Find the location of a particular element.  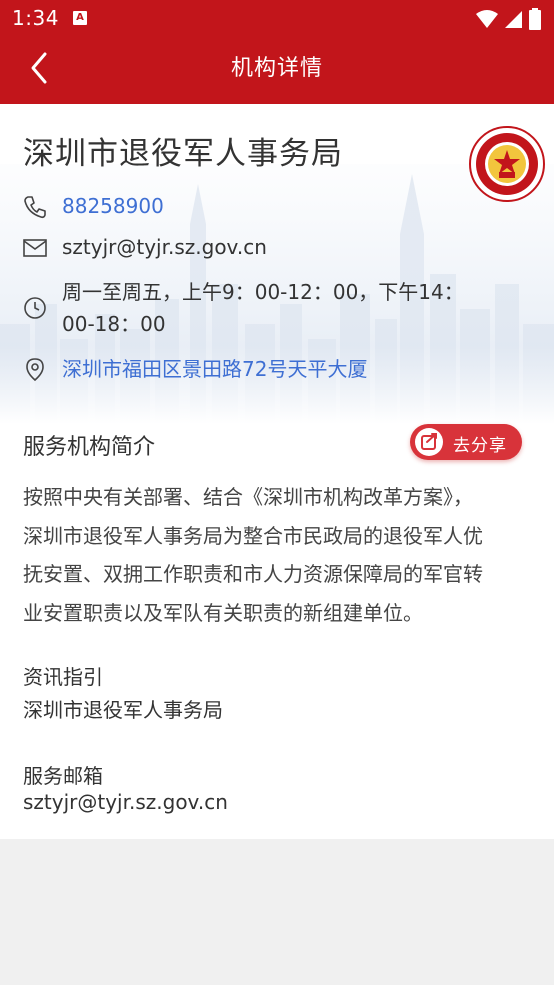

info-guide-value: 深圳市退役军人事务局 is located at coordinates (123, 710).